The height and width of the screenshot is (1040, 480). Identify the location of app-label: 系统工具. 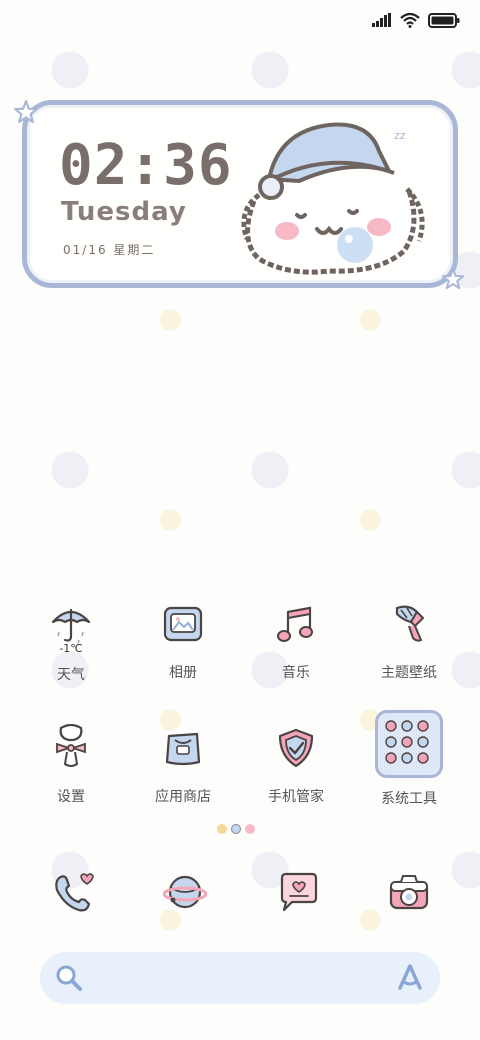
(409, 799).